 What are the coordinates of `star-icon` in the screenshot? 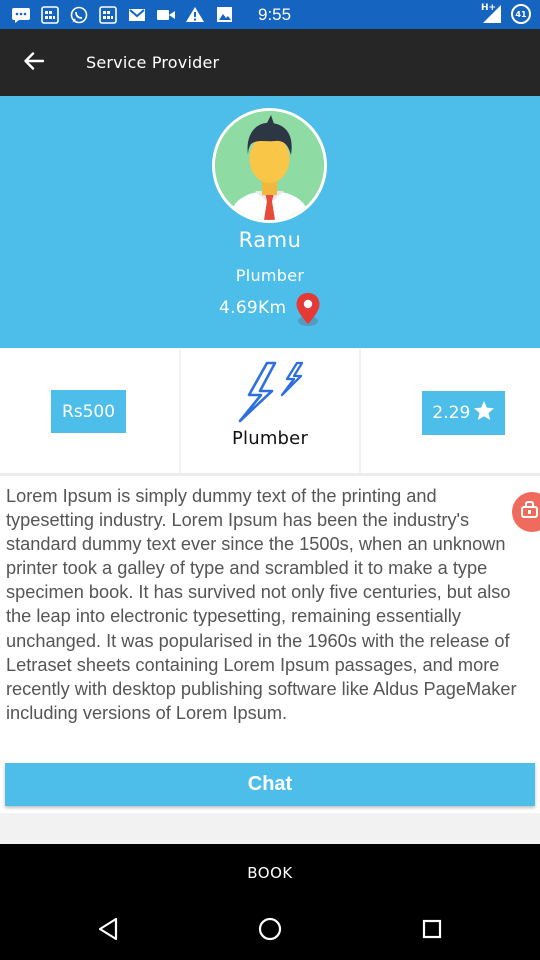 It's located at (484, 413).